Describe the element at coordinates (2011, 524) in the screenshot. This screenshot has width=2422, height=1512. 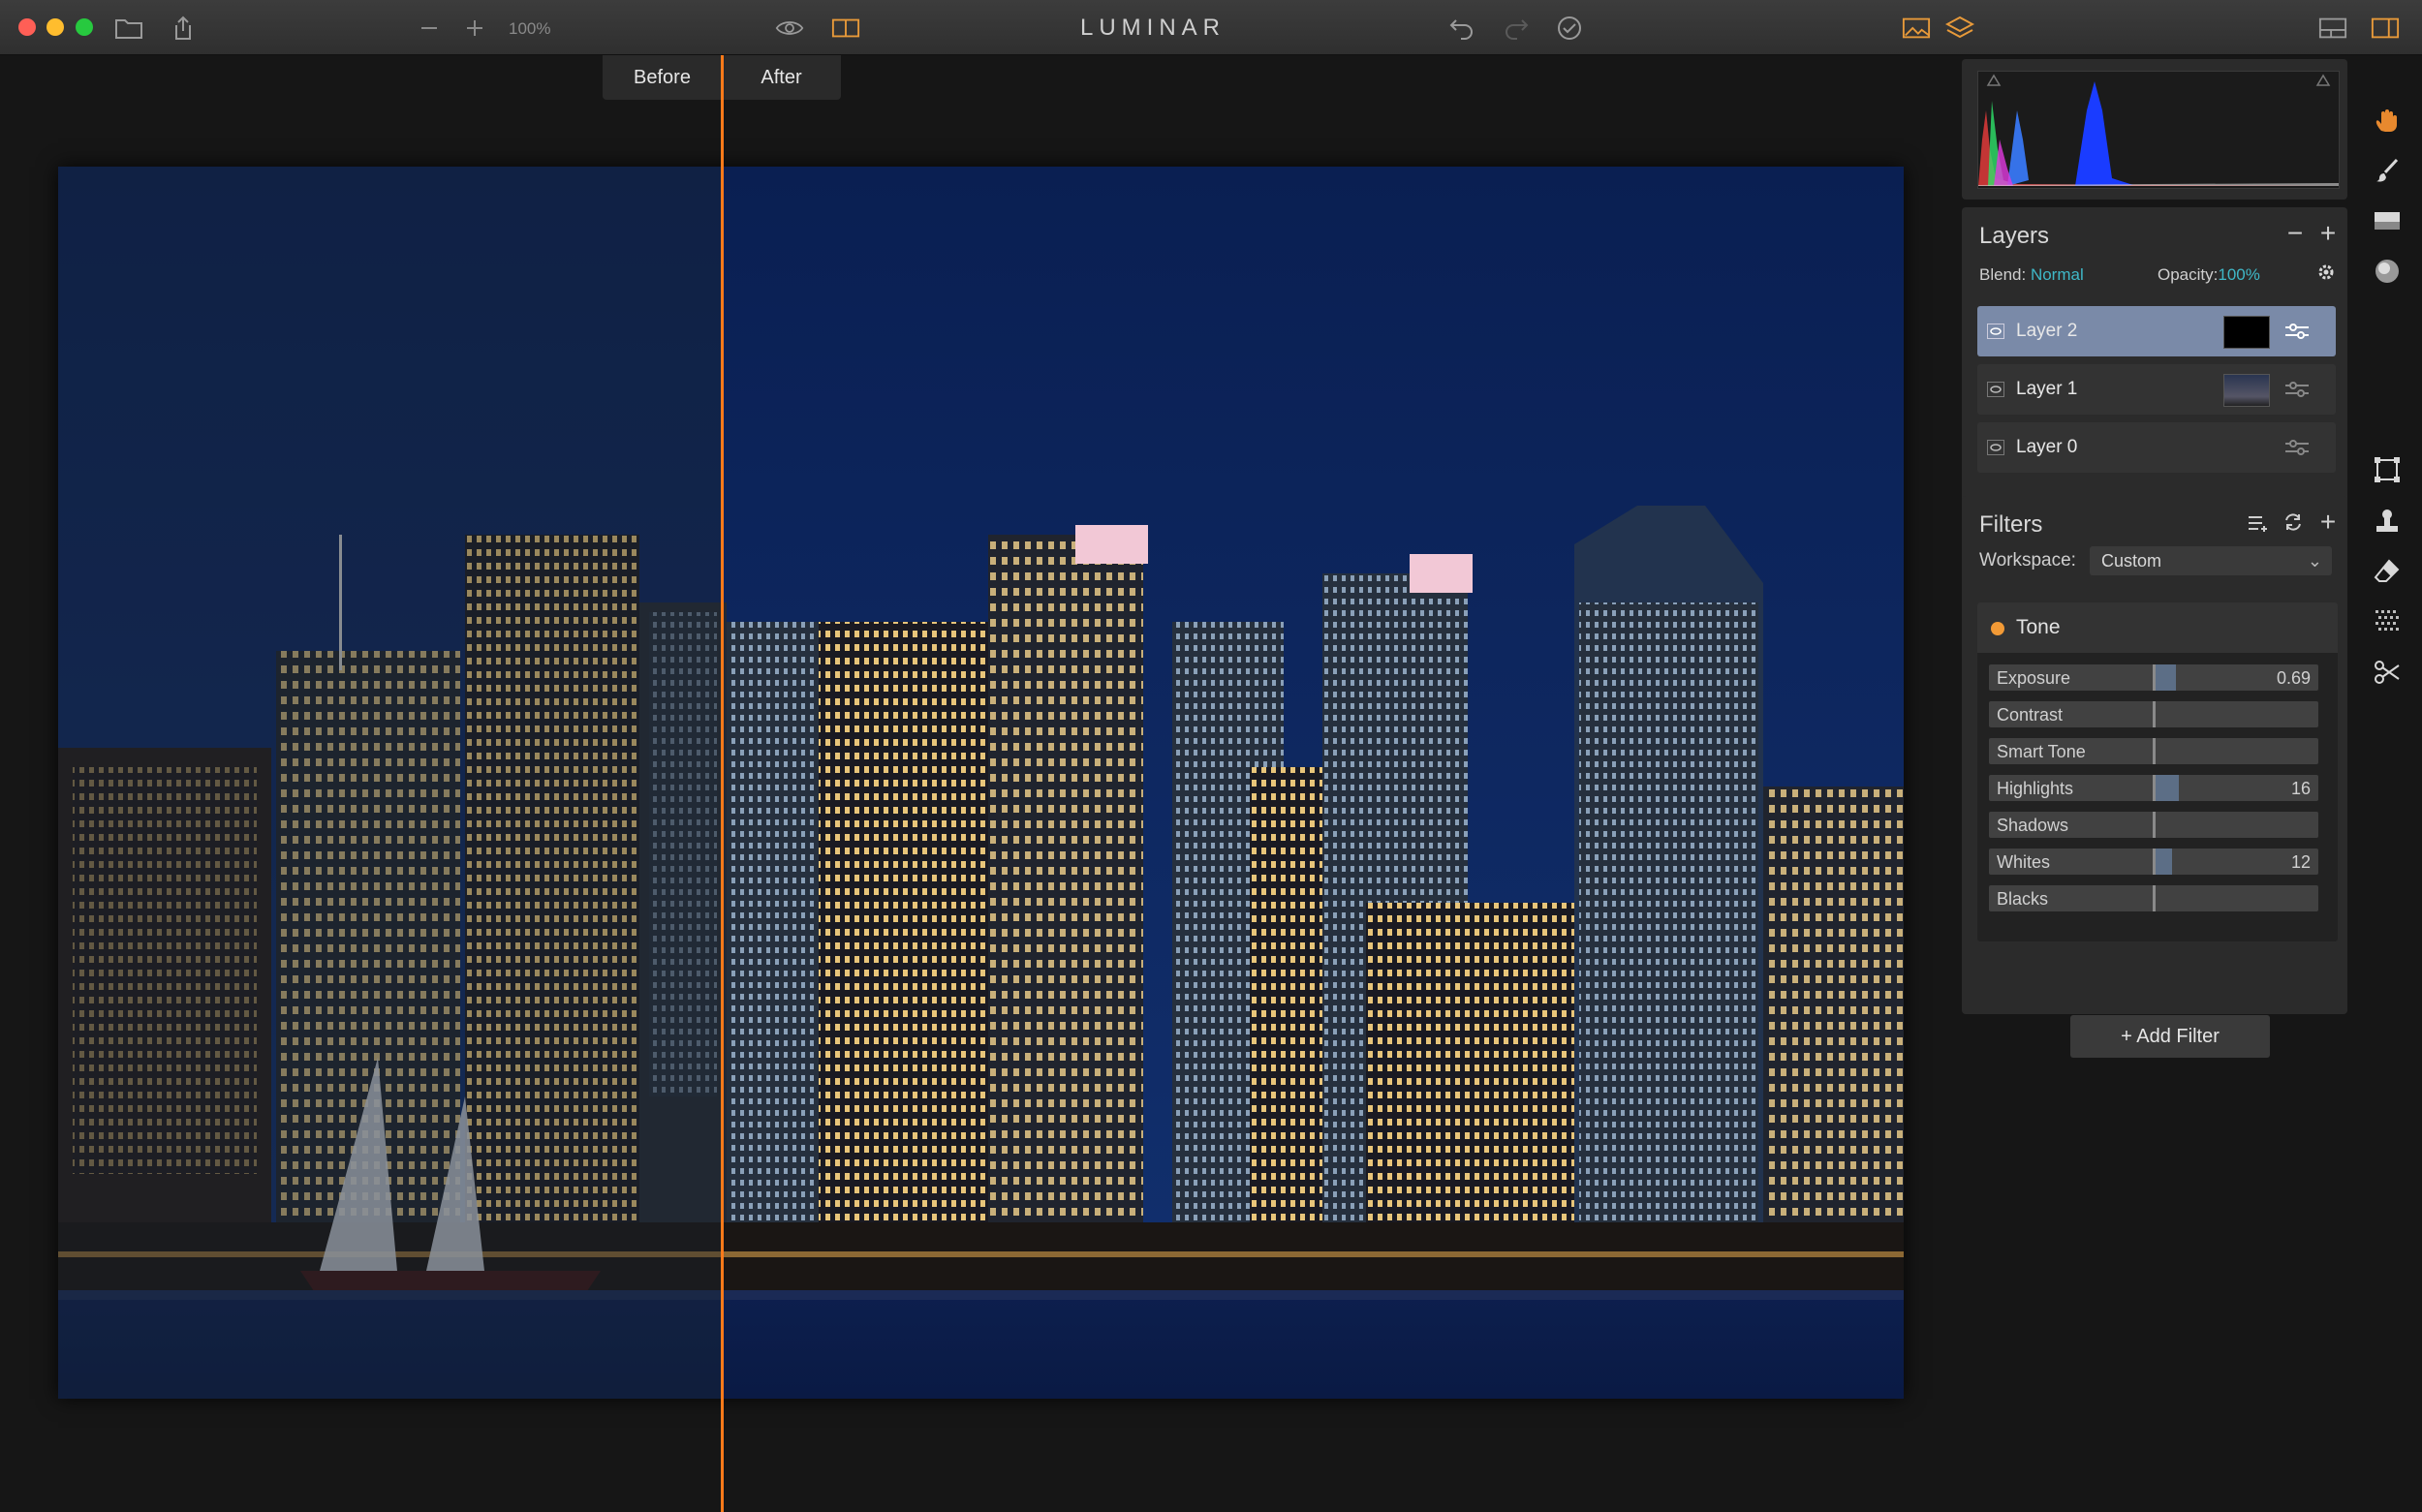
I see `filters-title: Filters` at that location.